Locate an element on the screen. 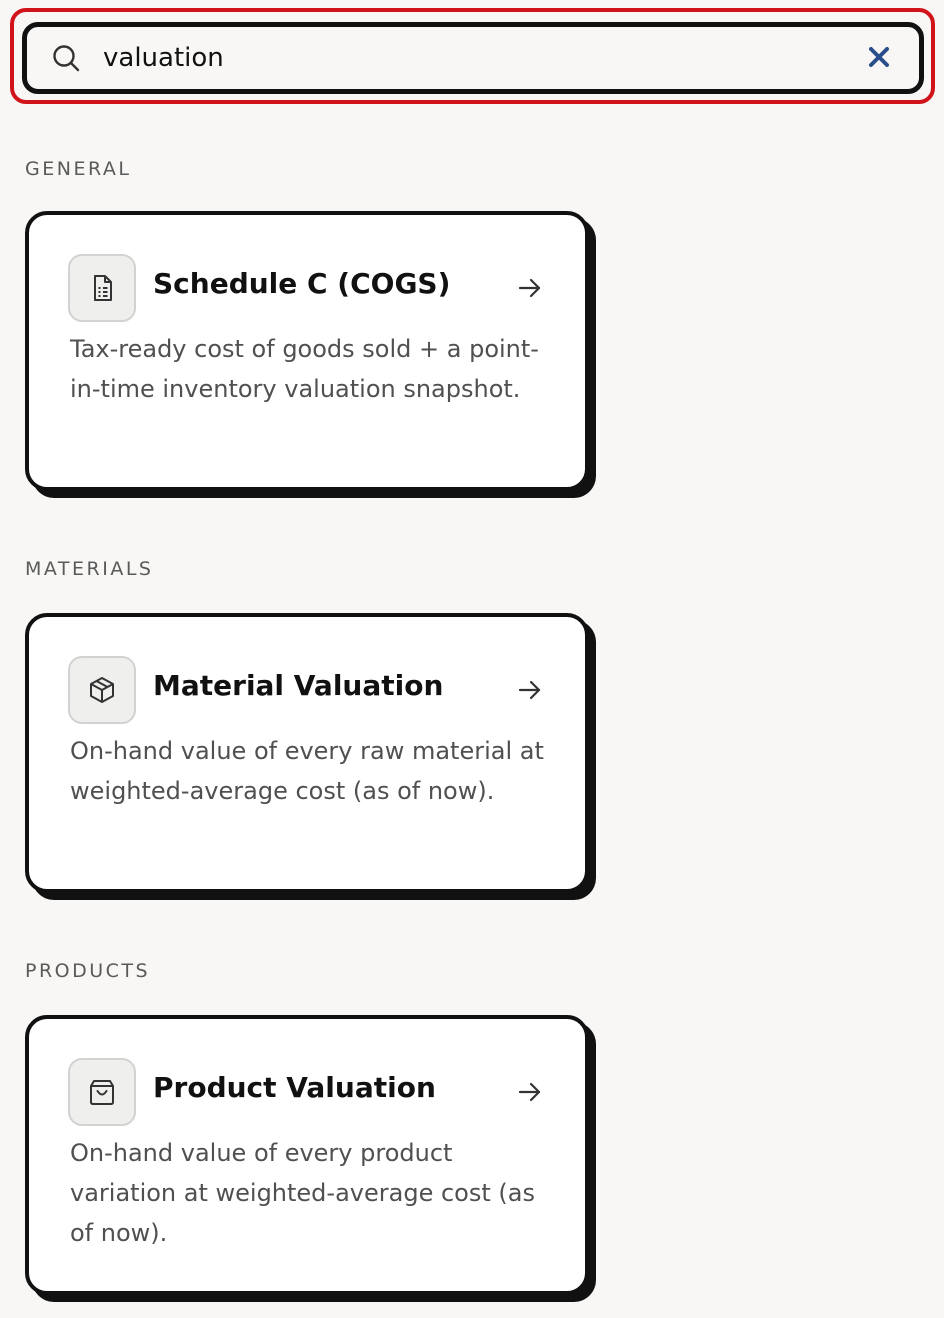 The image size is (944, 1318). box-icon is located at coordinates (102, 690).